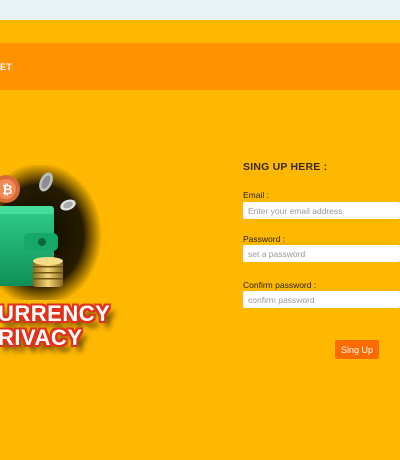 The height and width of the screenshot is (460, 400). Describe the element at coordinates (256, 195) in the screenshot. I see `email-label: Email :` at that location.